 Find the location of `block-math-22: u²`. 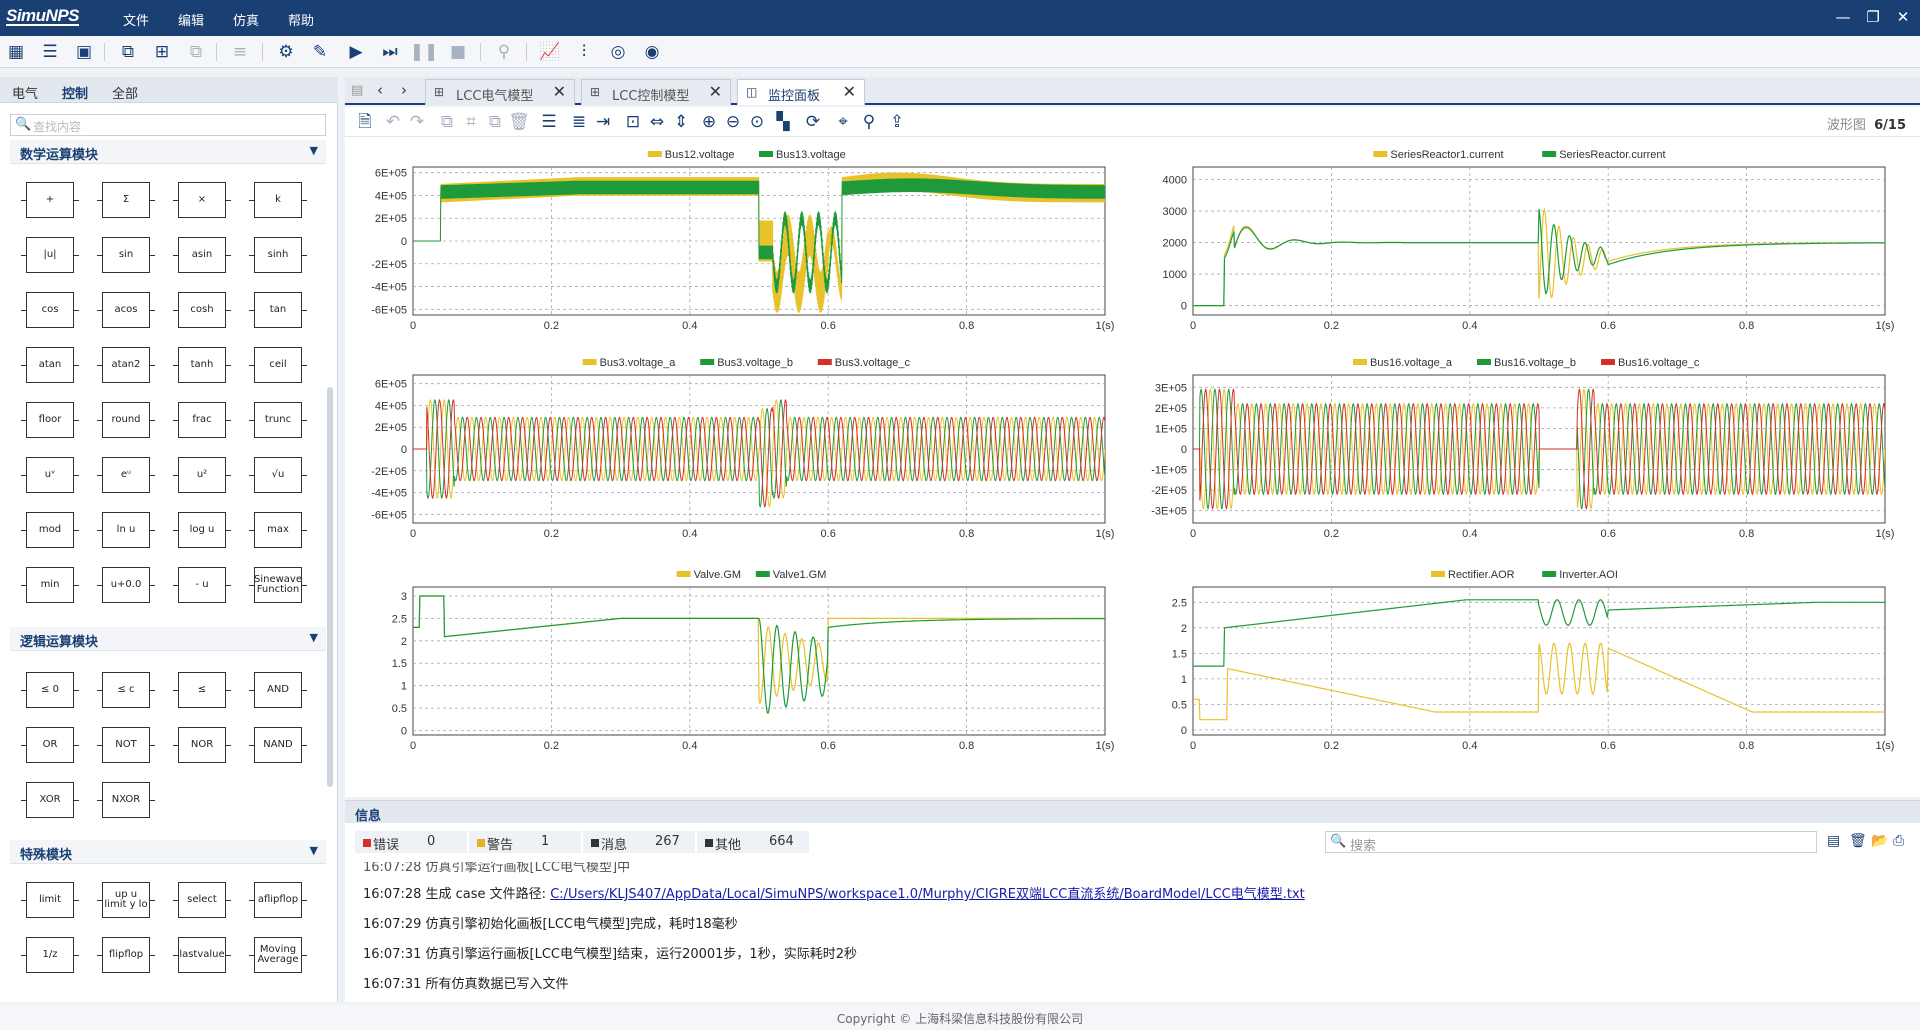

block-math-22: u² is located at coordinates (202, 475).